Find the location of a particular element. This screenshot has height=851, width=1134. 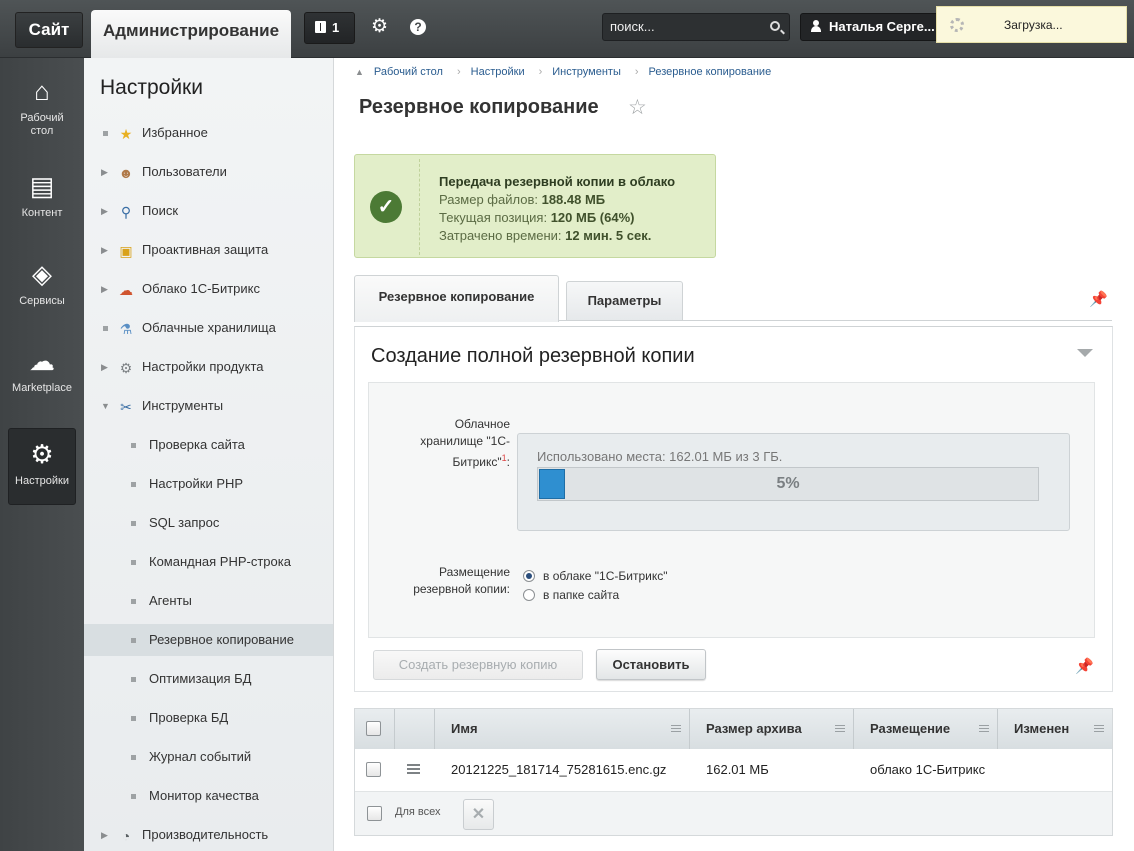

column-modified: Изменен is located at coordinates (1055, 729).